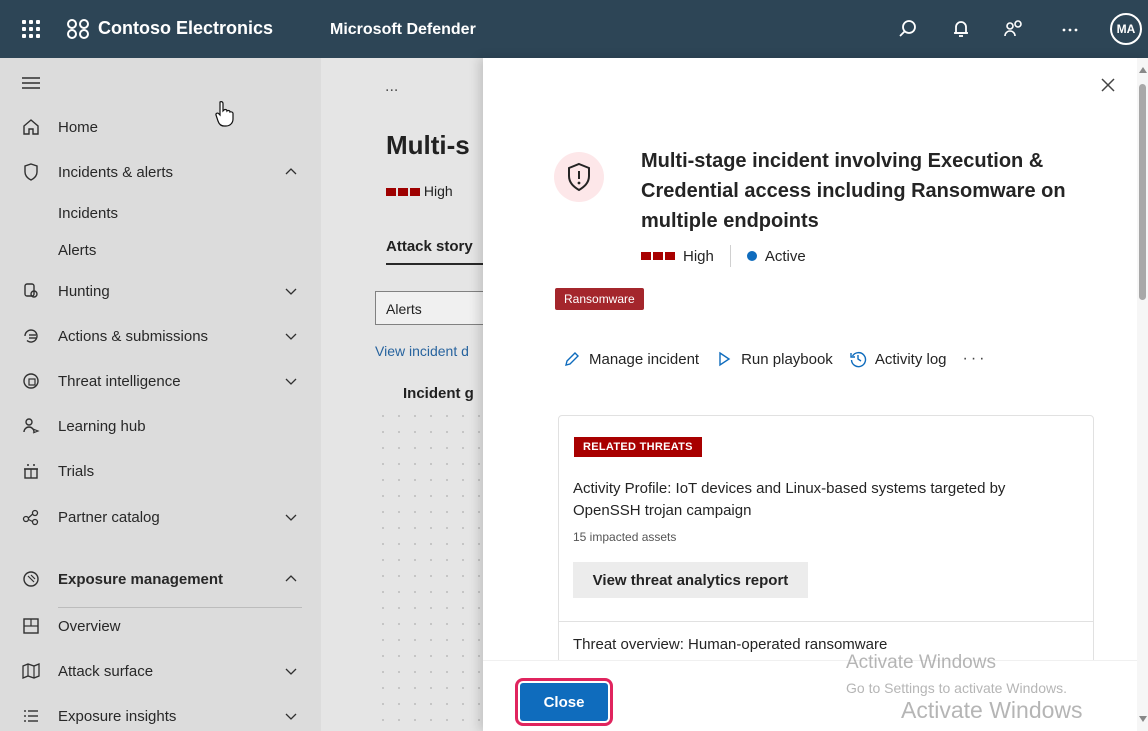 The image size is (1148, 731). Describe the element at coordinates (160, 291) in the screenshot. I see `sidebar-item-hunting: Hunting` at that location.